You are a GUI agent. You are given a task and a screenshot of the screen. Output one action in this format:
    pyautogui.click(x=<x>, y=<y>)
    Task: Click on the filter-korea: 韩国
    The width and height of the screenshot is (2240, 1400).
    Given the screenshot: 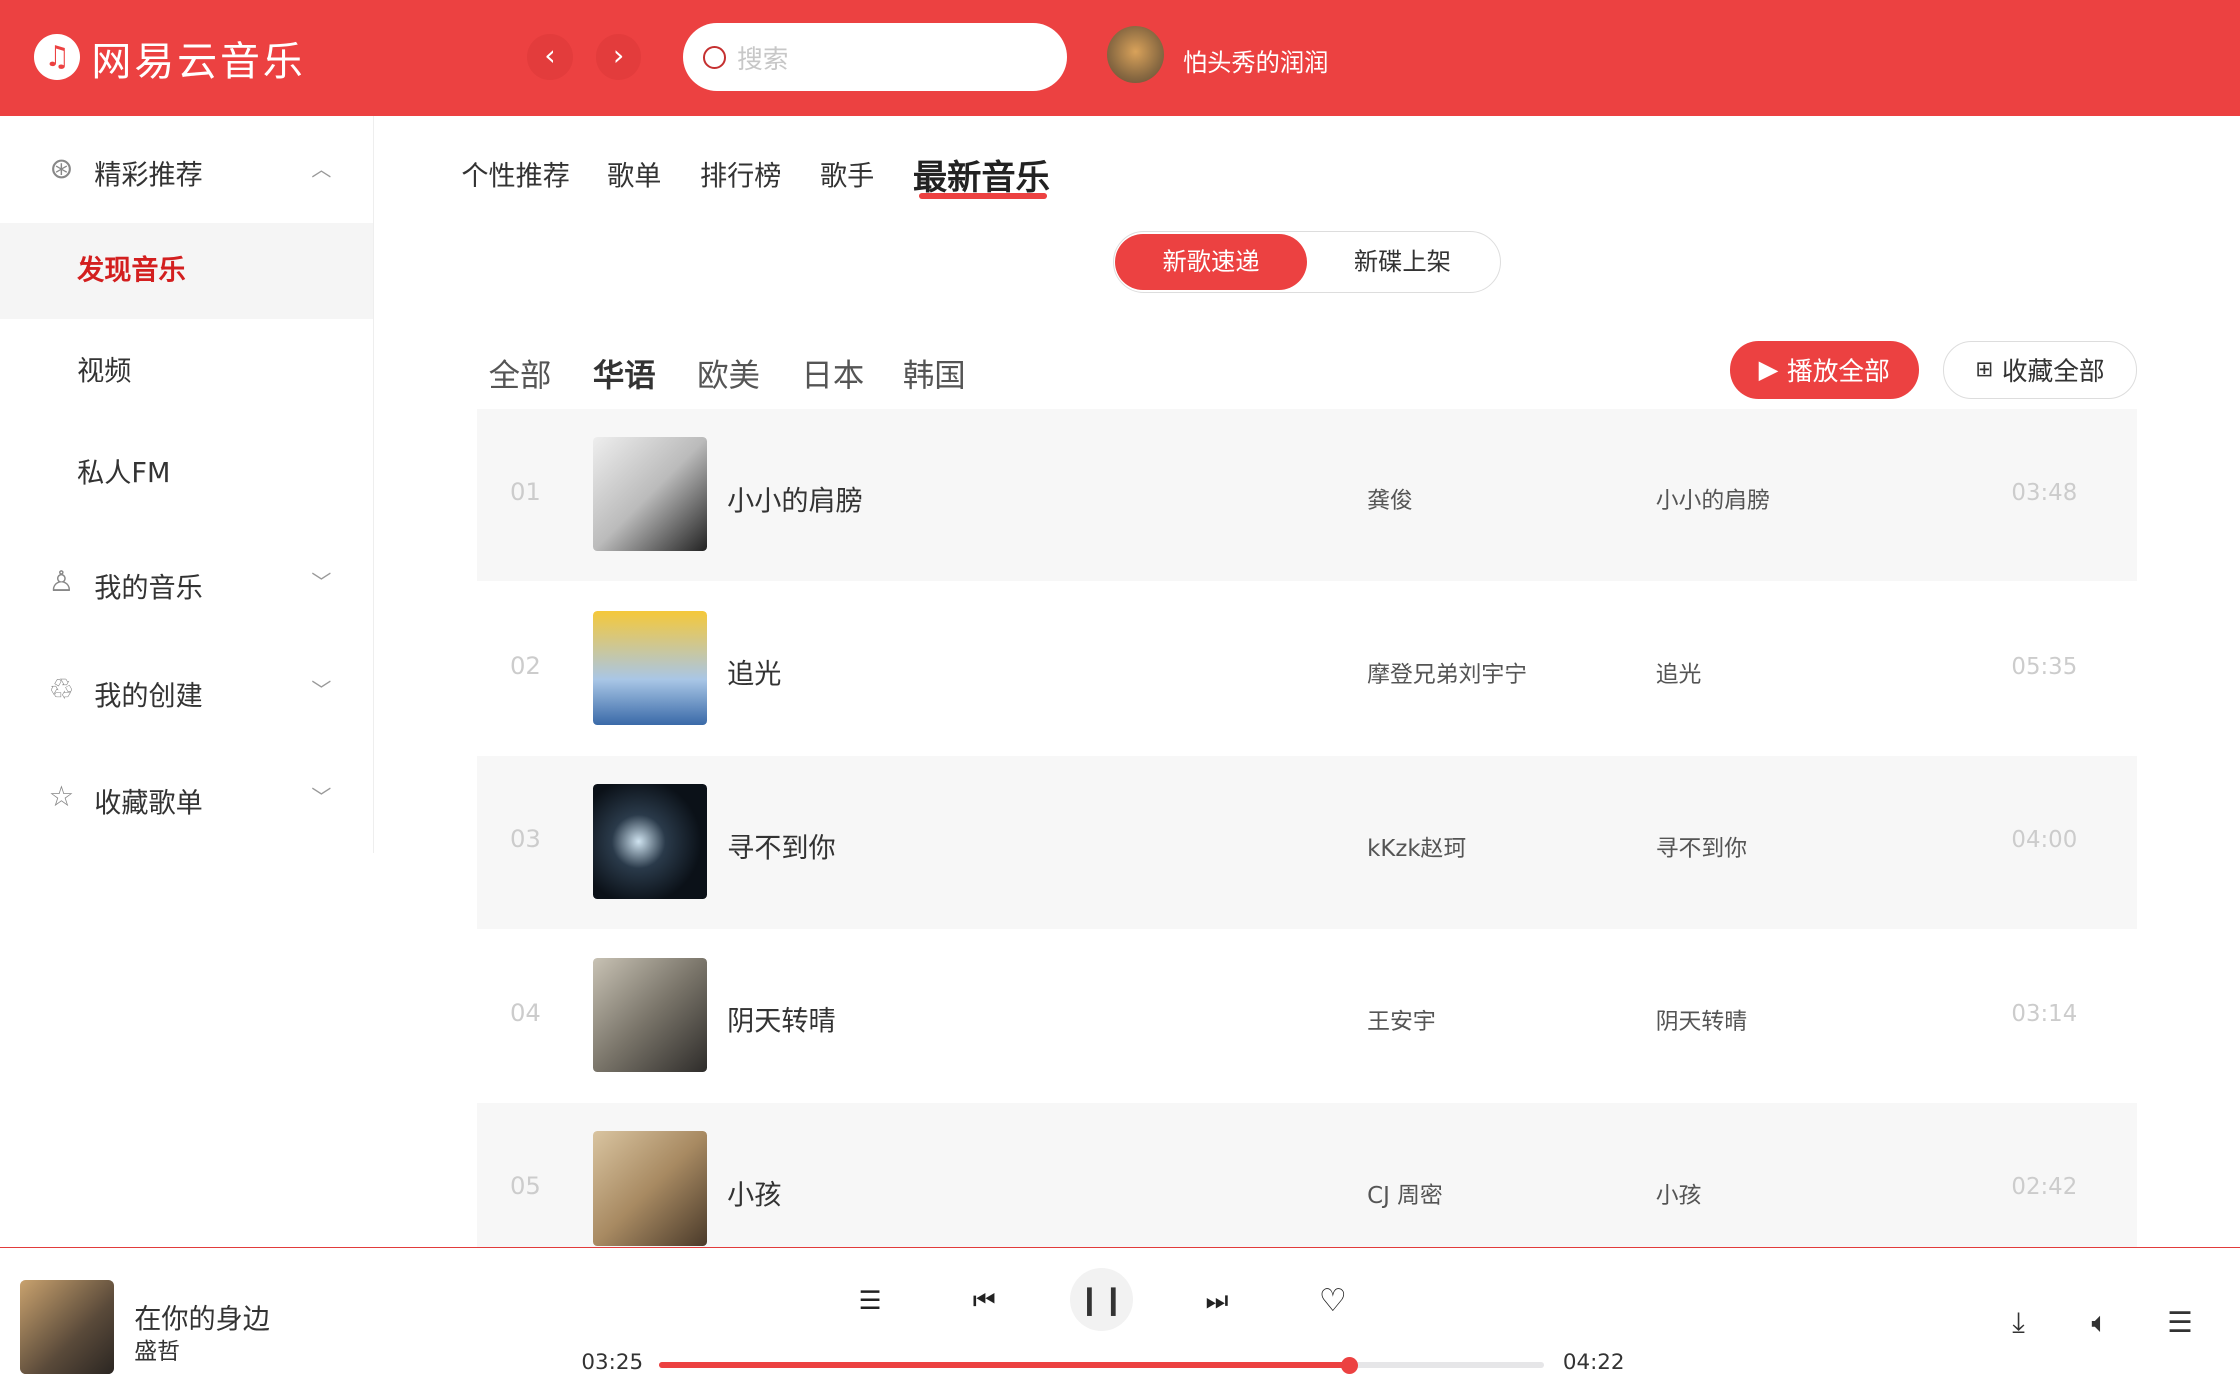 What is the action you would take?
    pyautogui.click(x=934, y=373)
    